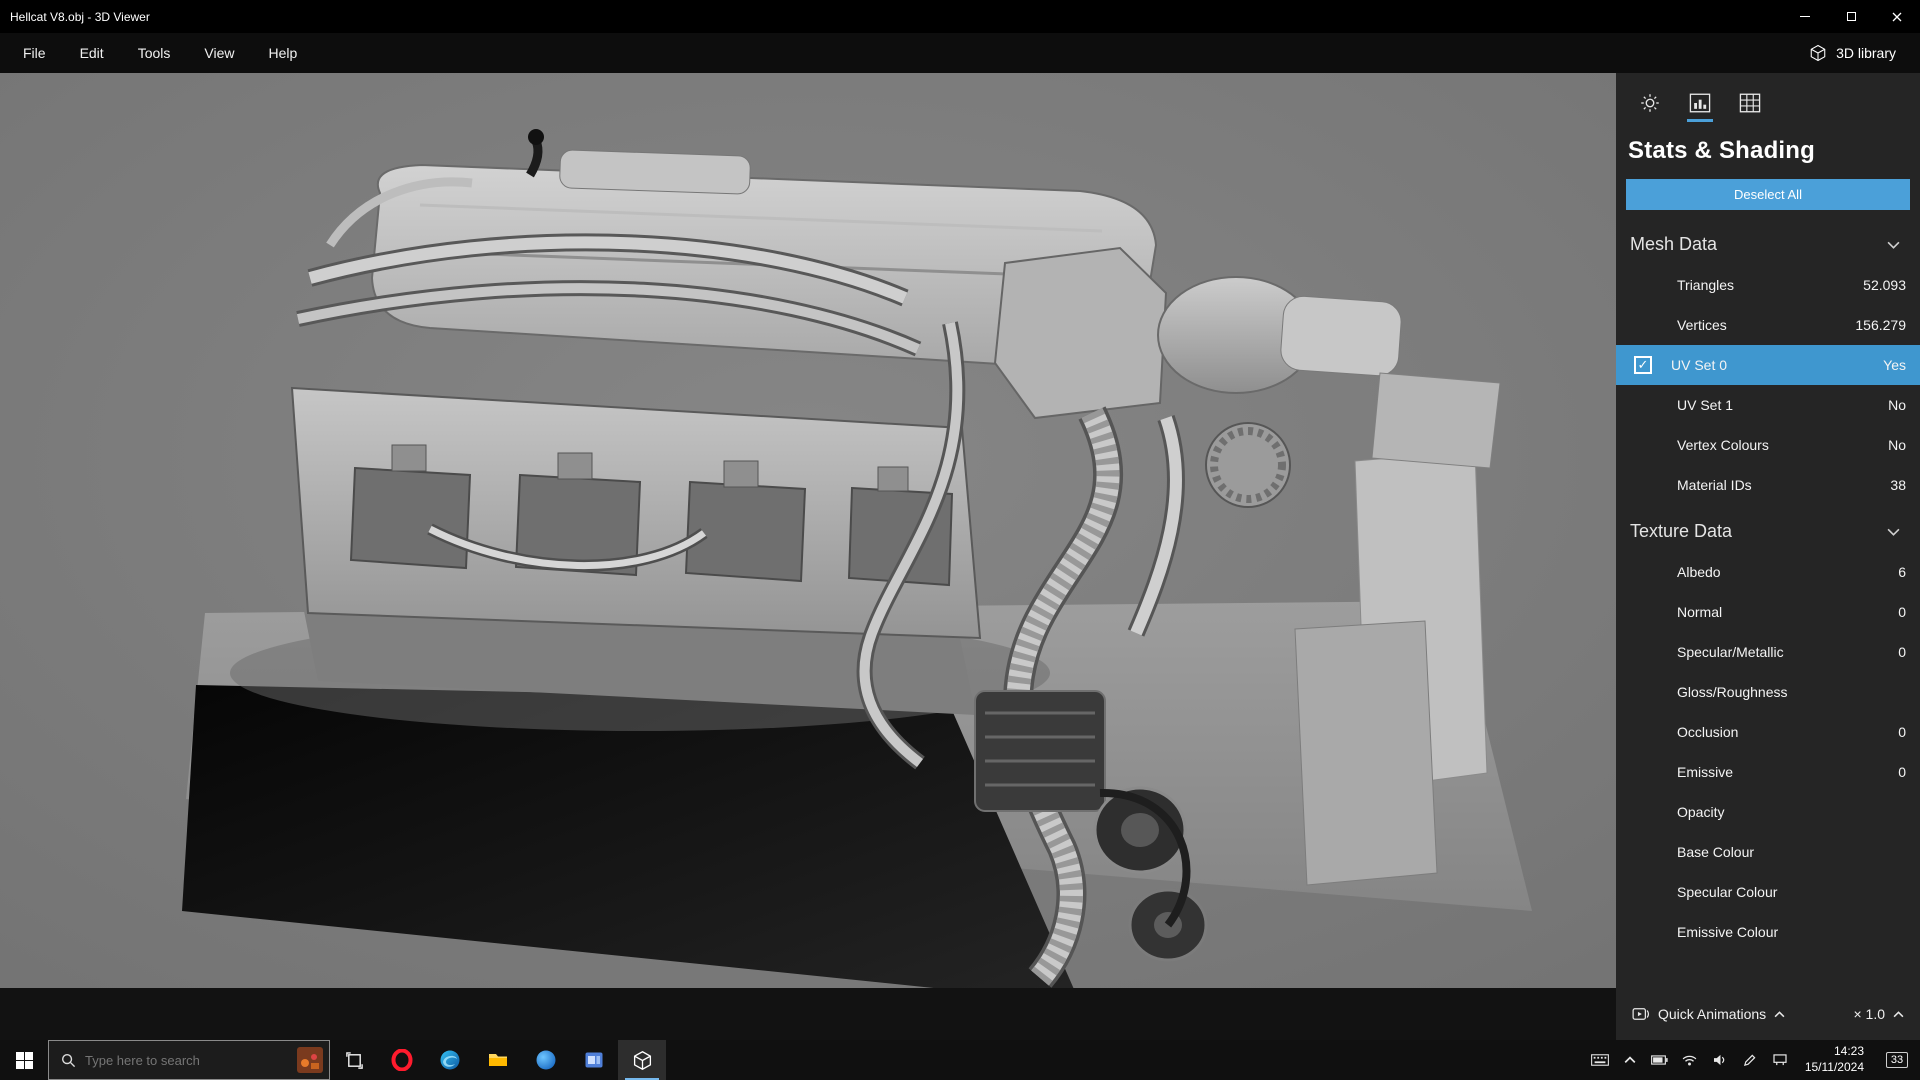 Image resolution: width=1920 pixels, height=1080 pixels. What do you see at coordinates (1768, 241) in the screenshot?
I see `section-header: Mesh Data` at bounding box center [1768, 241].